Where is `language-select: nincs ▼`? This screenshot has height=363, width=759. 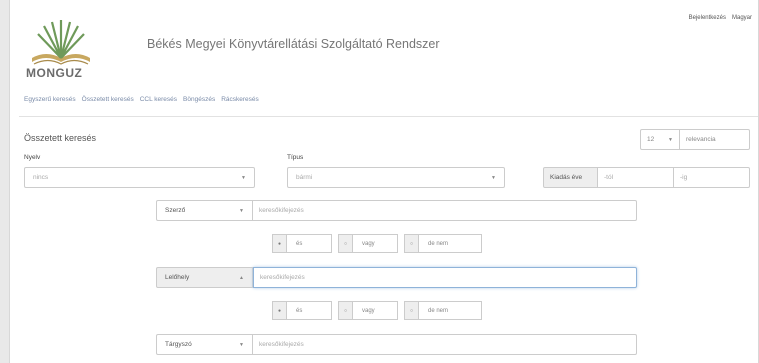 language-select: nincs ▼ is located at coordinates (139, 177).